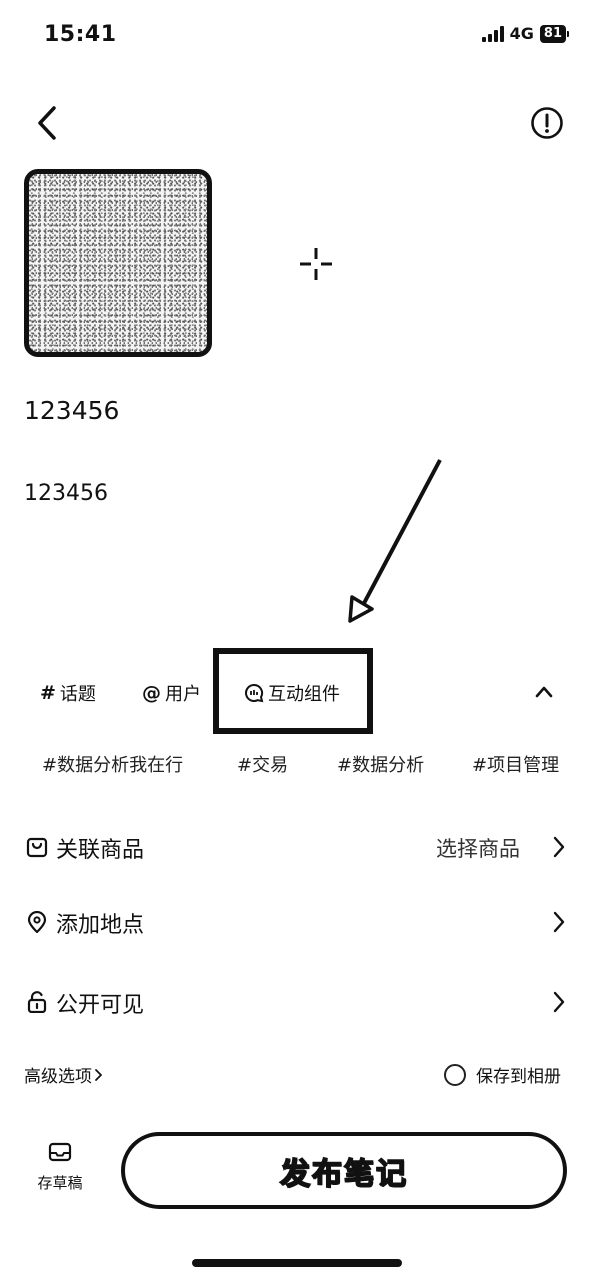  What do you see at coordinates (100, 1005) in the screenshot?
I see `visibility-label: 公开可见` at bounding box center [100, 1005].